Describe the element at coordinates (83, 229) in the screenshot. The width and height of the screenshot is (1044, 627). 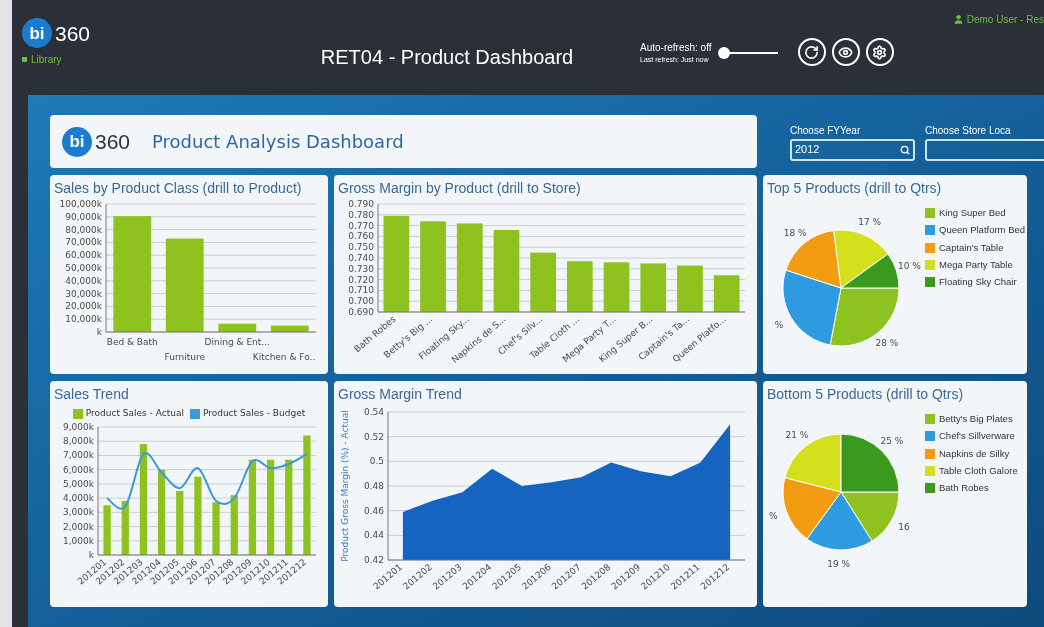
I see `axis-label: 80,000k` at that location.